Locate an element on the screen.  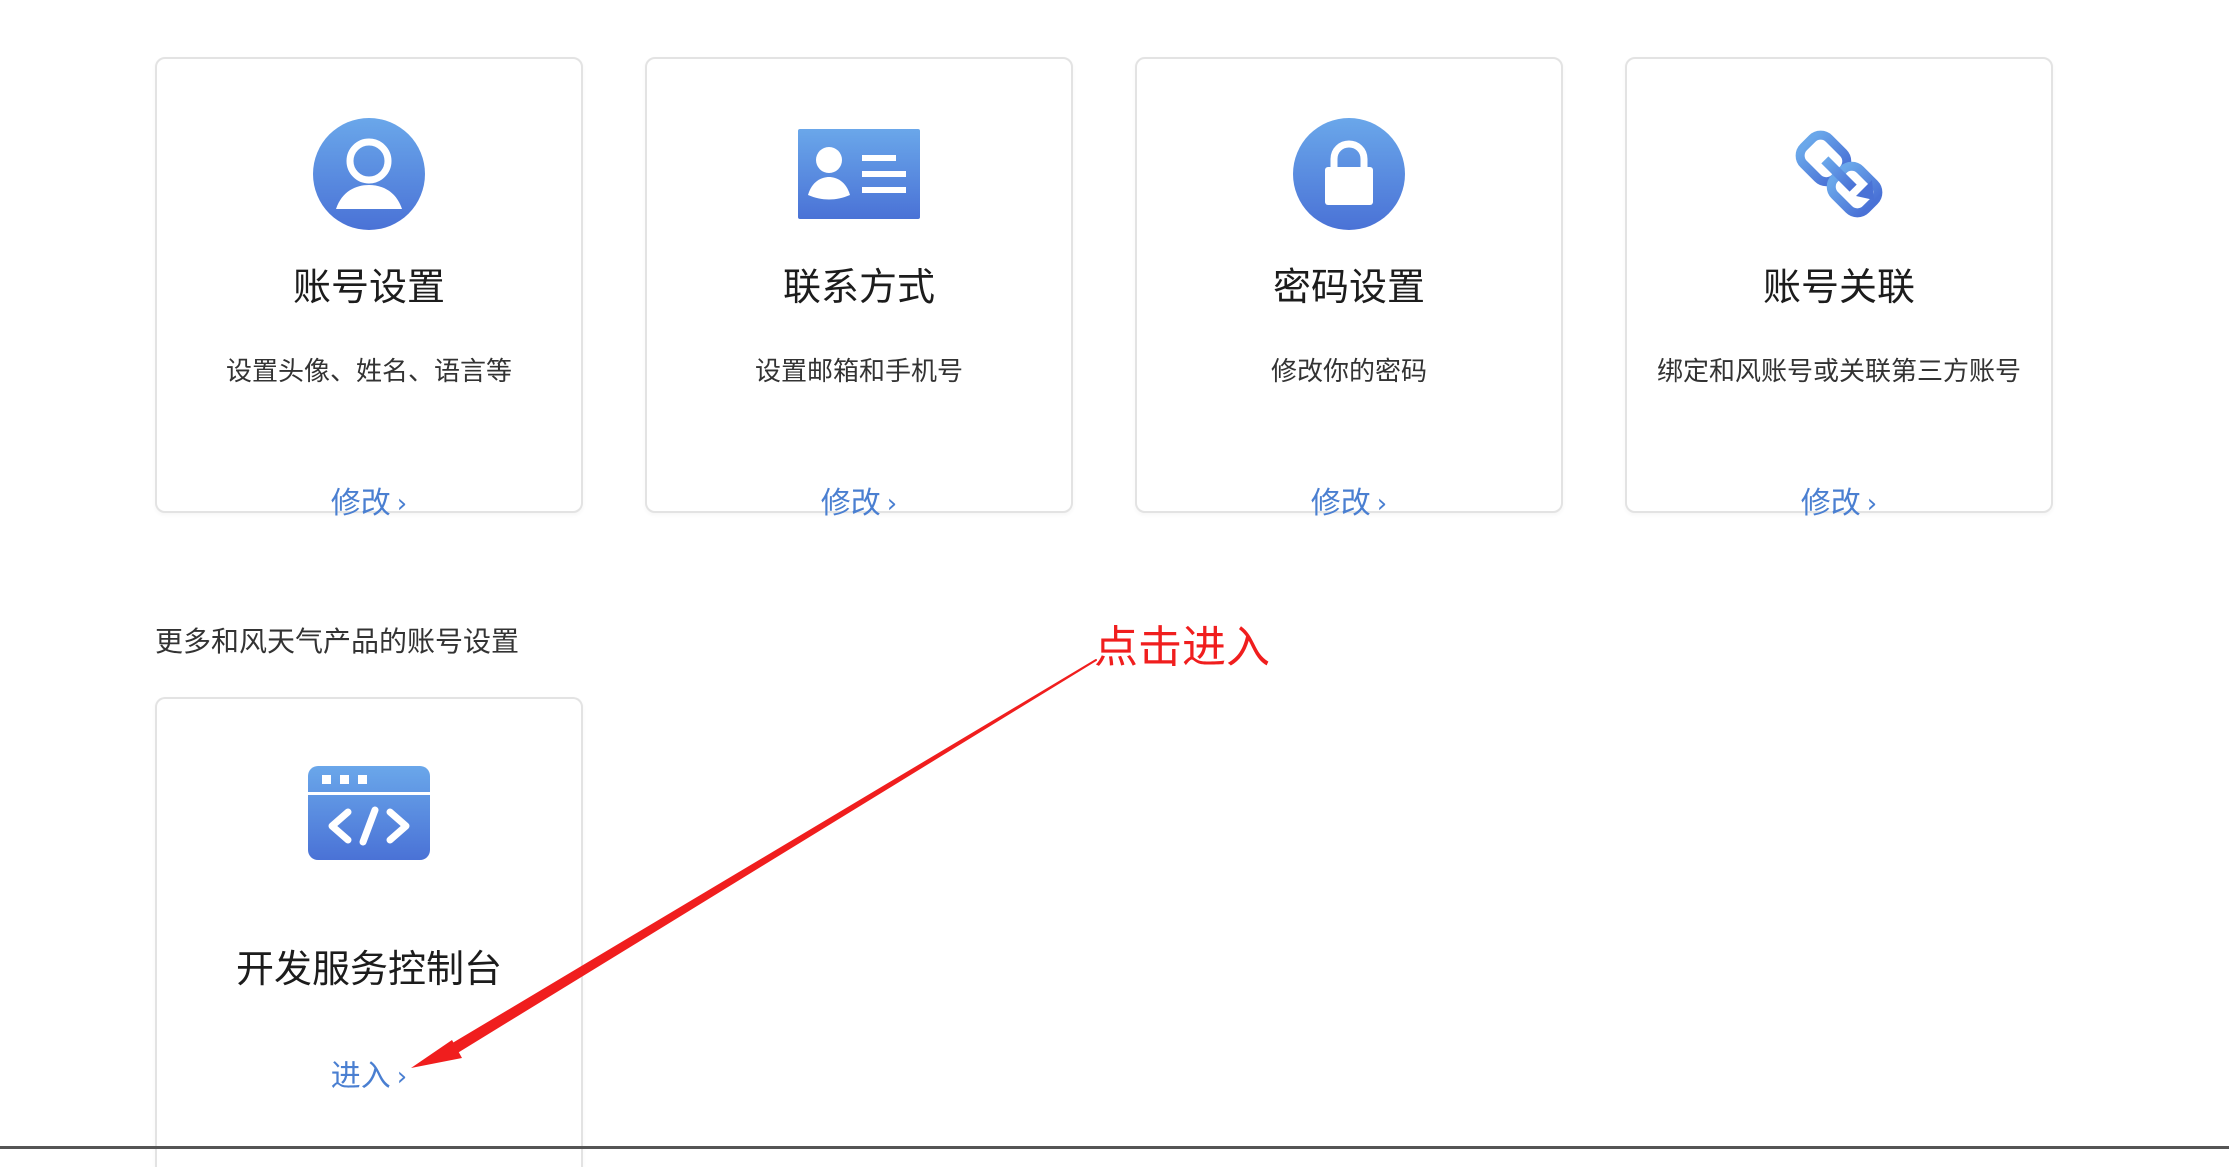
account-linking-card: 账号关联 绑定和风账号或关联第三方账号 修改 › is located at coordinates (1839, 289).